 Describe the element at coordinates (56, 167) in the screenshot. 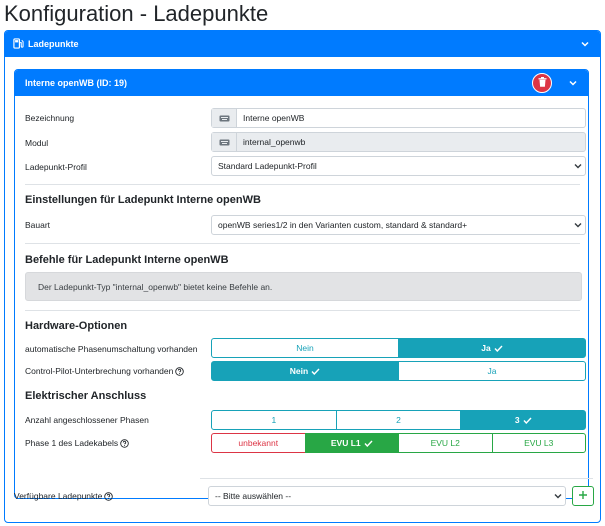

I see `profil-label: Ladepunkt-Profil` at that location.